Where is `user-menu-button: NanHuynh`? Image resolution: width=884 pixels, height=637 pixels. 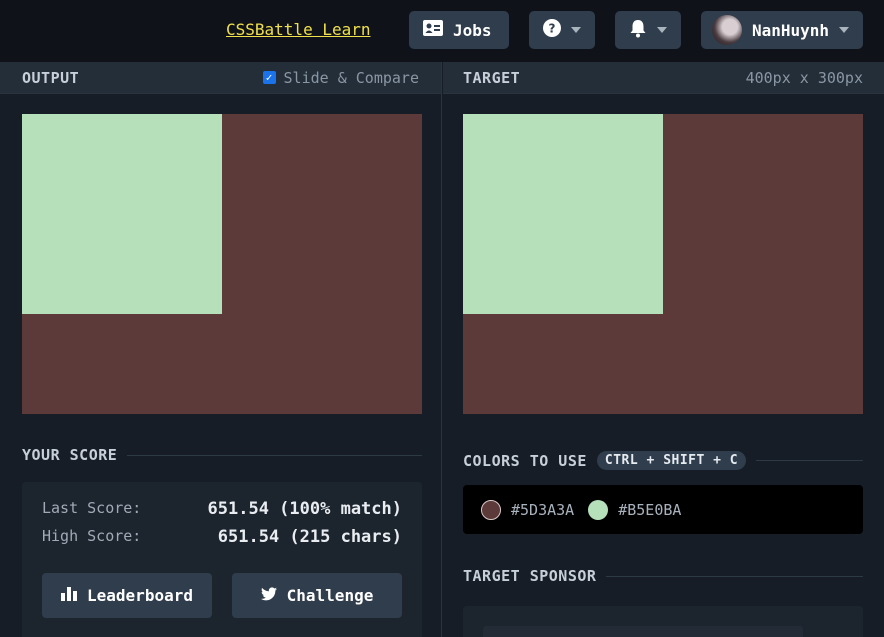
user-menu-button: NanHuynh is located at coordinates (782, 30).